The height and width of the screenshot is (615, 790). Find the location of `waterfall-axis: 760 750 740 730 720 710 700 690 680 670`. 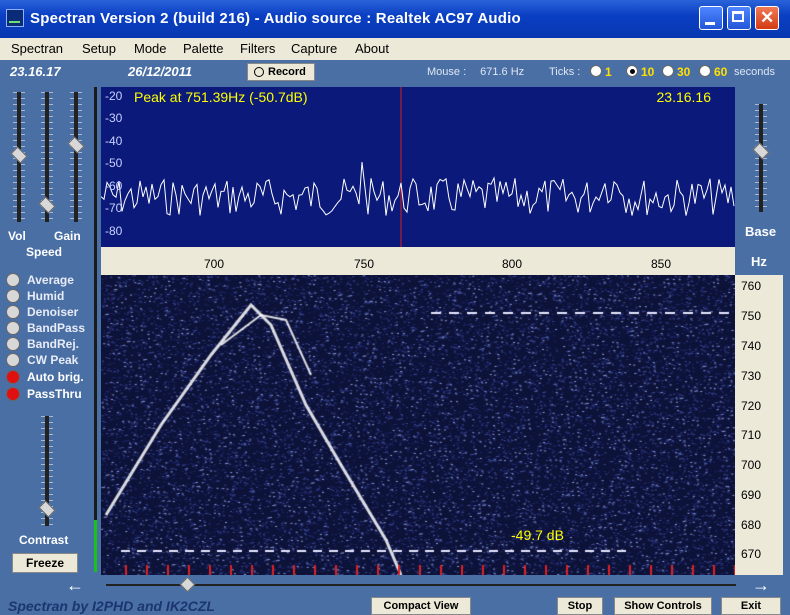

waterfall-axis: 760 750 740 730 720 710 700 690 680 670 is located at coordinates (759, 425).